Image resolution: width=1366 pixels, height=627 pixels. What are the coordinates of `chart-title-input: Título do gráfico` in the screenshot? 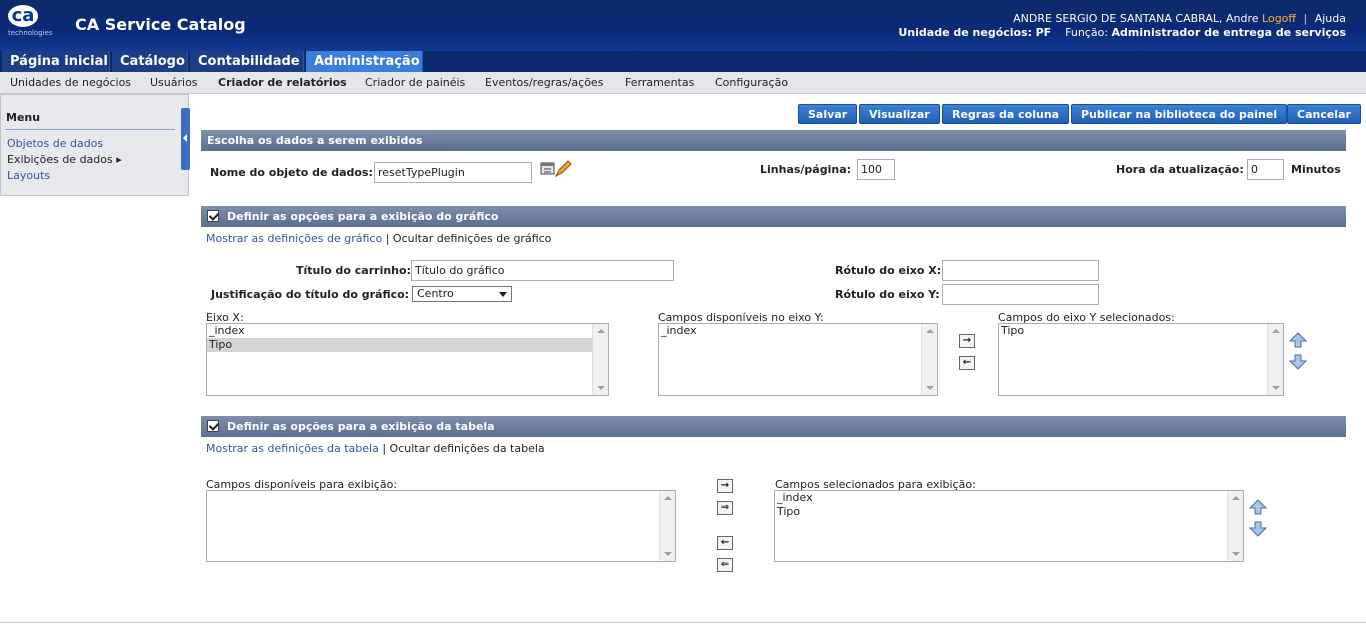 It's located at (542, 270).